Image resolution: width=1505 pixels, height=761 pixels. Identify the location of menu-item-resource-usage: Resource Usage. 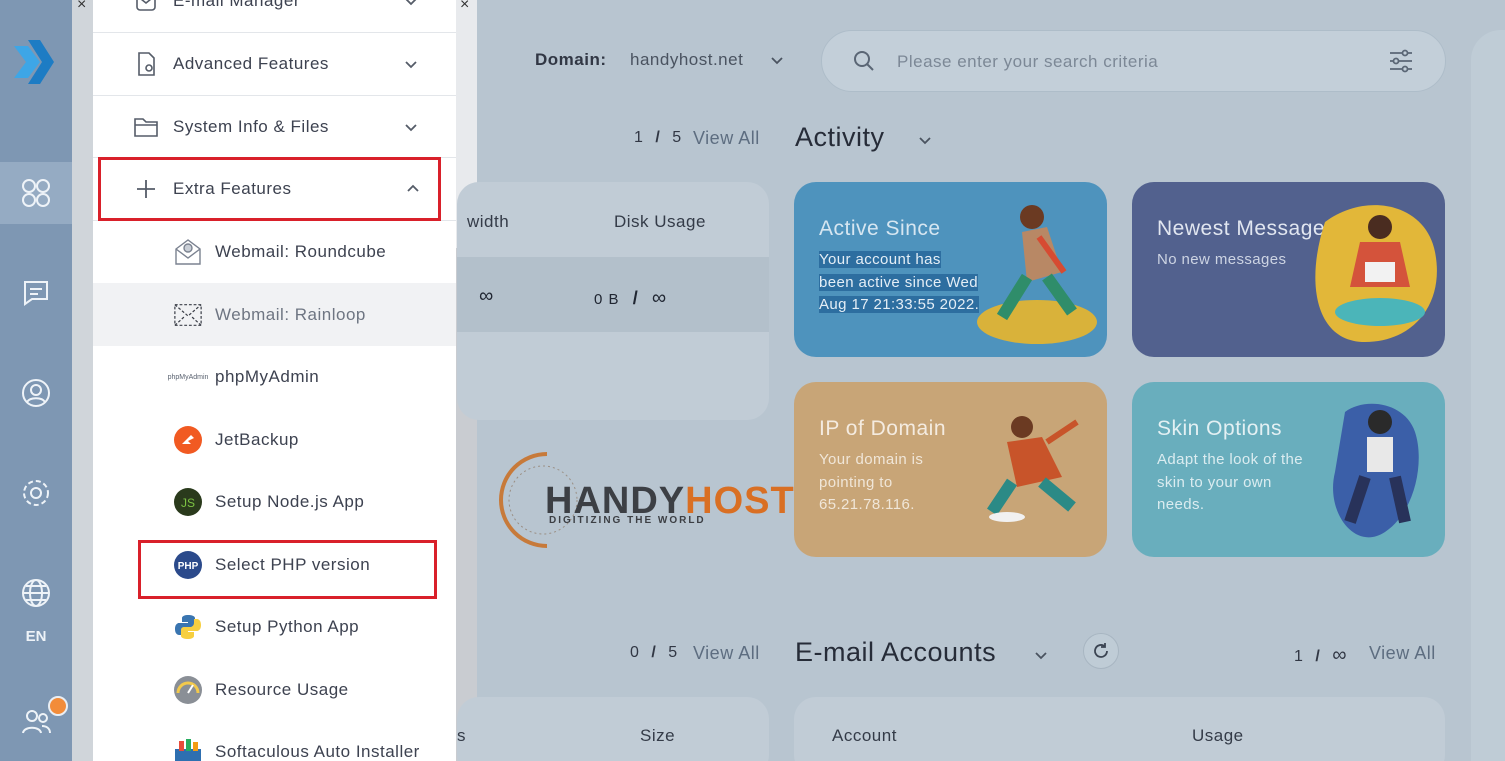
(274, 689).